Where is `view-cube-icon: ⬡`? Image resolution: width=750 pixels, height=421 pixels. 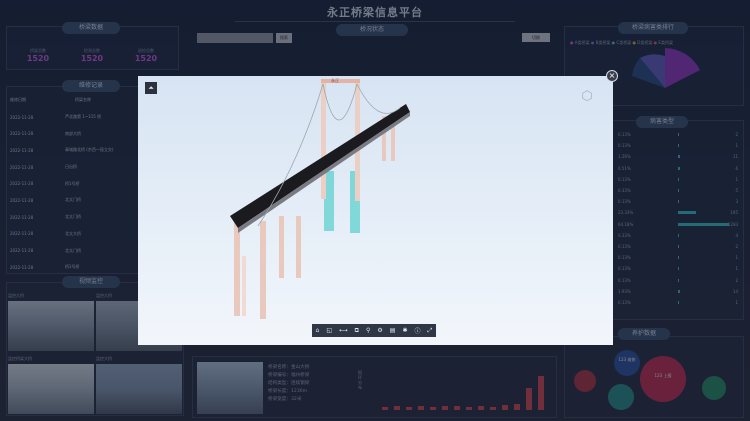 view-cube-icon: ⬡ is located at coordinates (587, 97).